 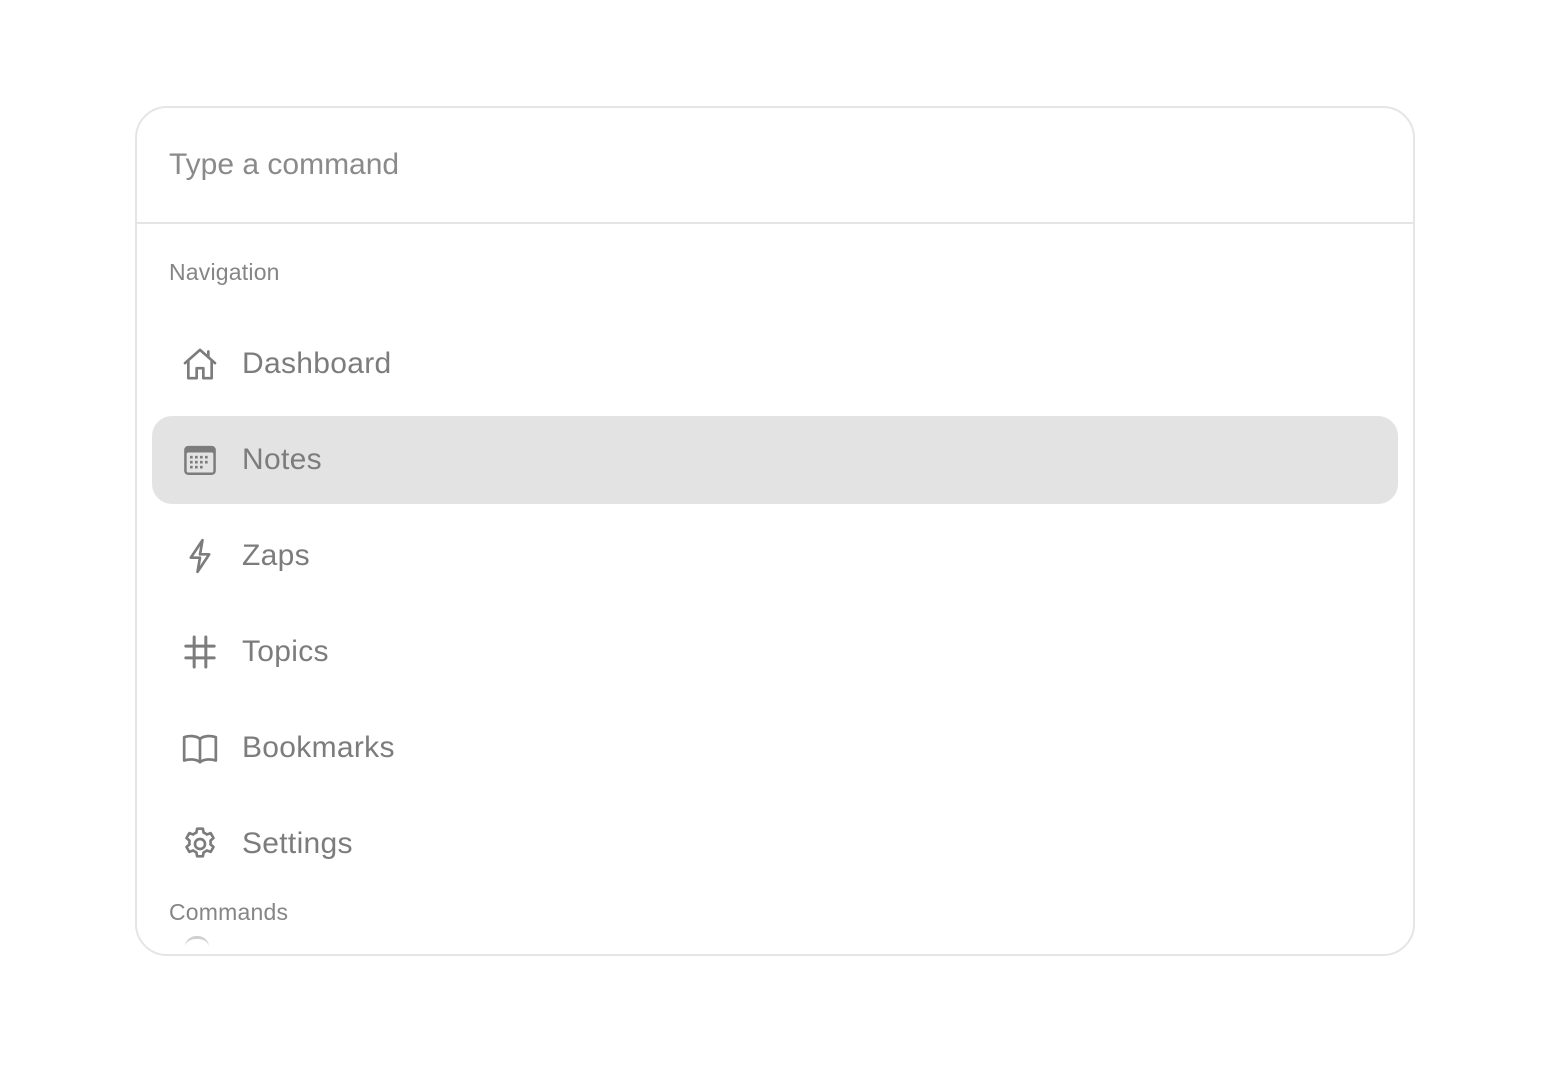 What do you see at coordinates (200, 844) in the screenshot?
I see `gear-icon` at bounding box center [200, 844].